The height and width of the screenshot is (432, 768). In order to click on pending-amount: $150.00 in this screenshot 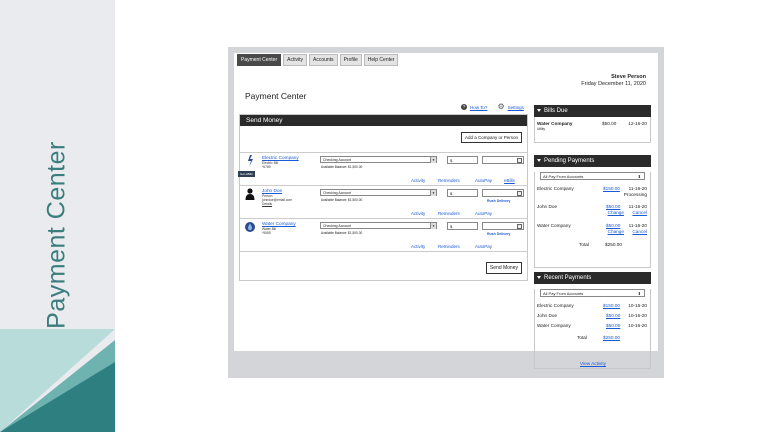, I will do `click(611, 188)`.